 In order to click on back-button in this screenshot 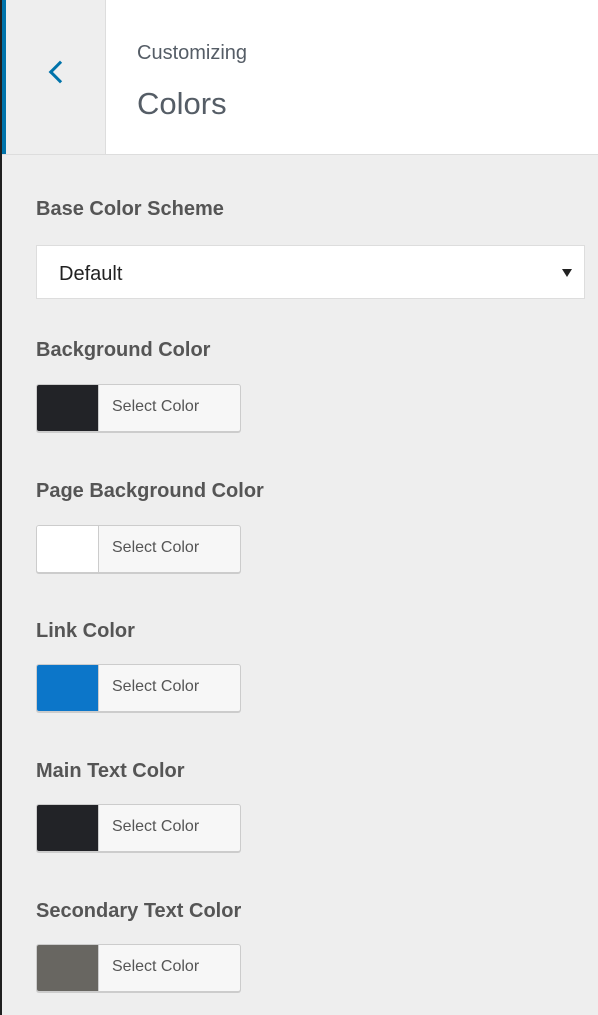, I will do `click(54, 77)`.